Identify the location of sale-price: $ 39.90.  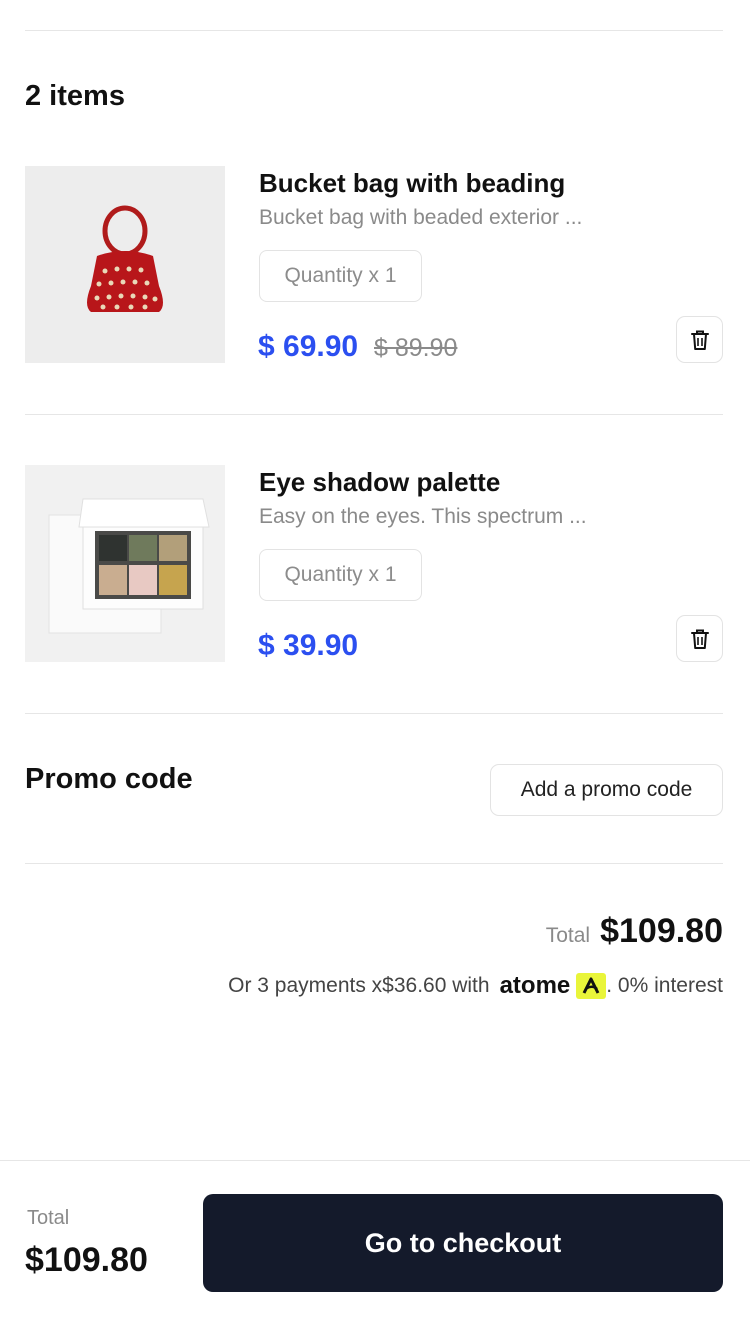
(308, 645).